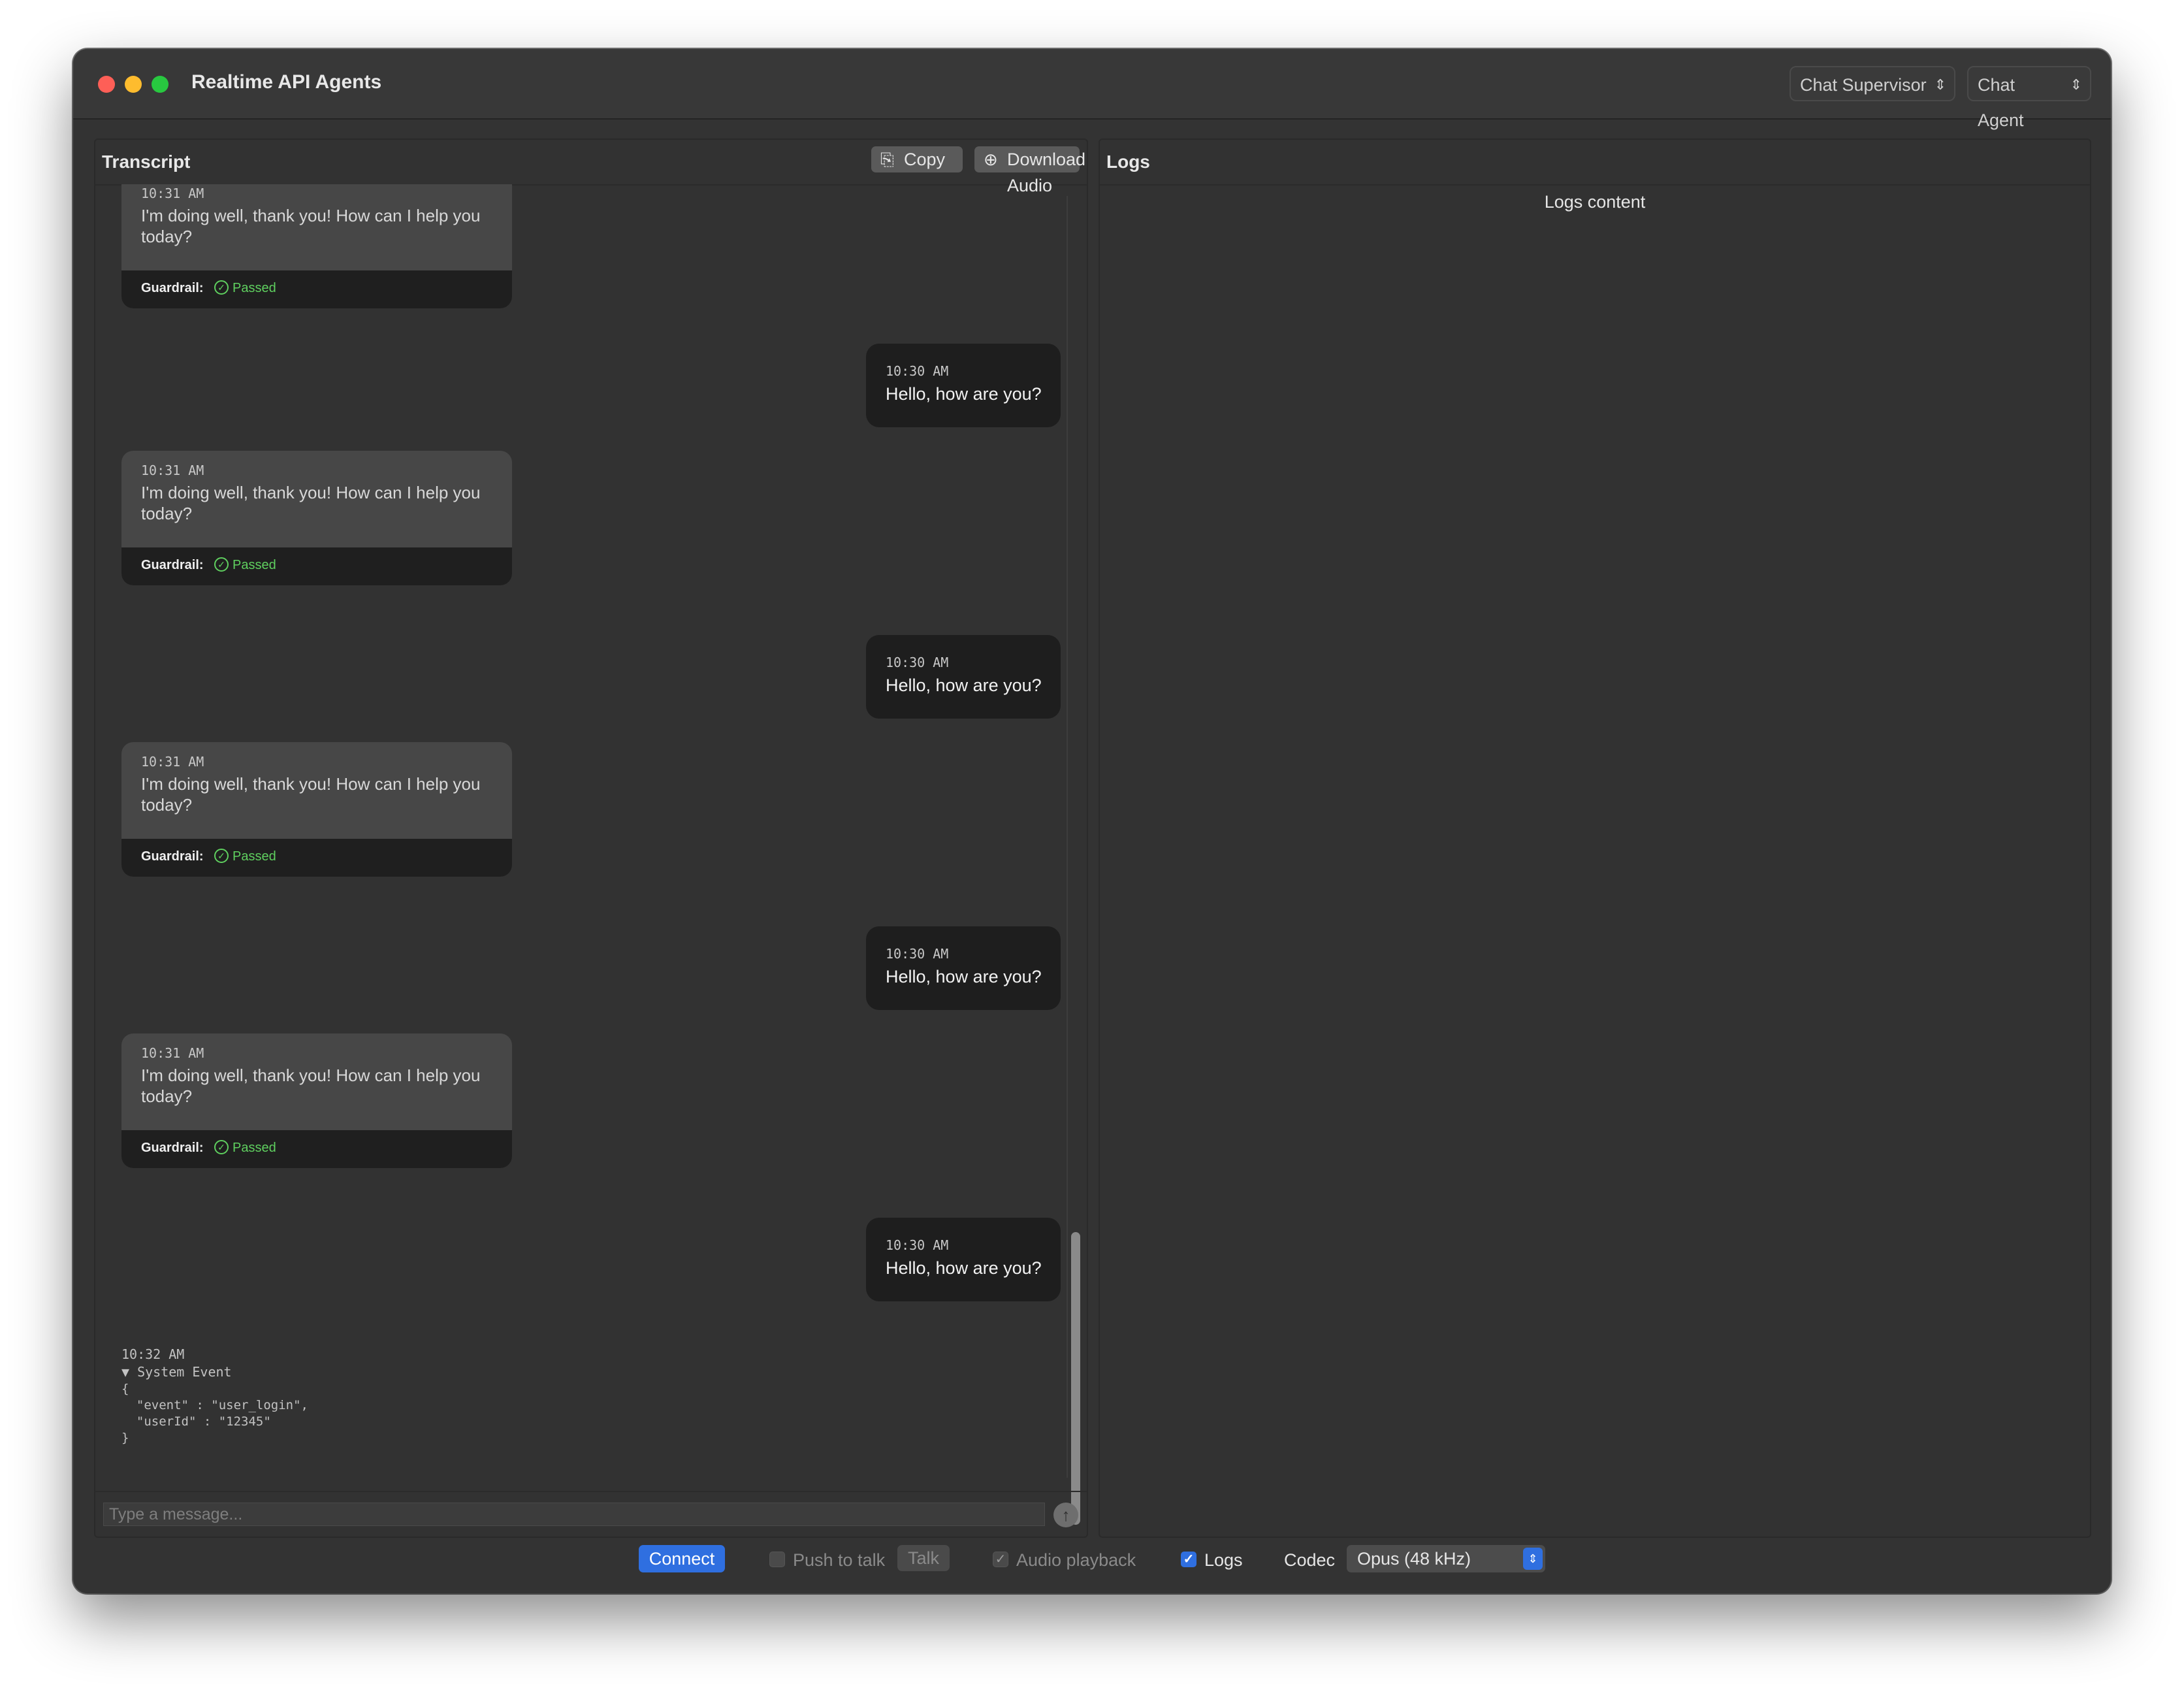 The height and width of the screenshot is (1692, 2184). What do you see at coordinates (1595, 163) in the screenshot?
I see `logs-header: Logs` at bounding box center [1595, 163].